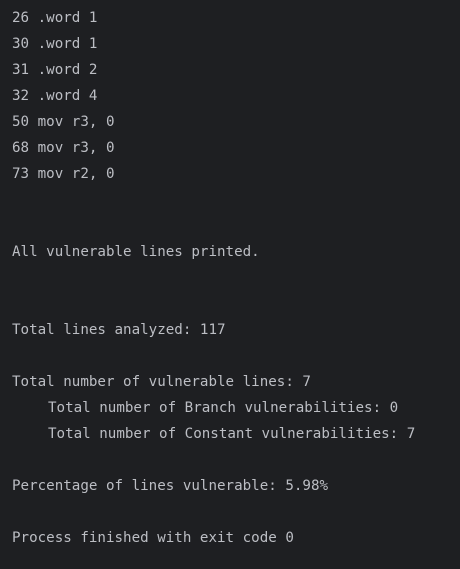  What do you see at coordinates (63, 174) in the screenshot?
I see `output-line: 73 mov r2, 0` at bounding box center [63, 174].